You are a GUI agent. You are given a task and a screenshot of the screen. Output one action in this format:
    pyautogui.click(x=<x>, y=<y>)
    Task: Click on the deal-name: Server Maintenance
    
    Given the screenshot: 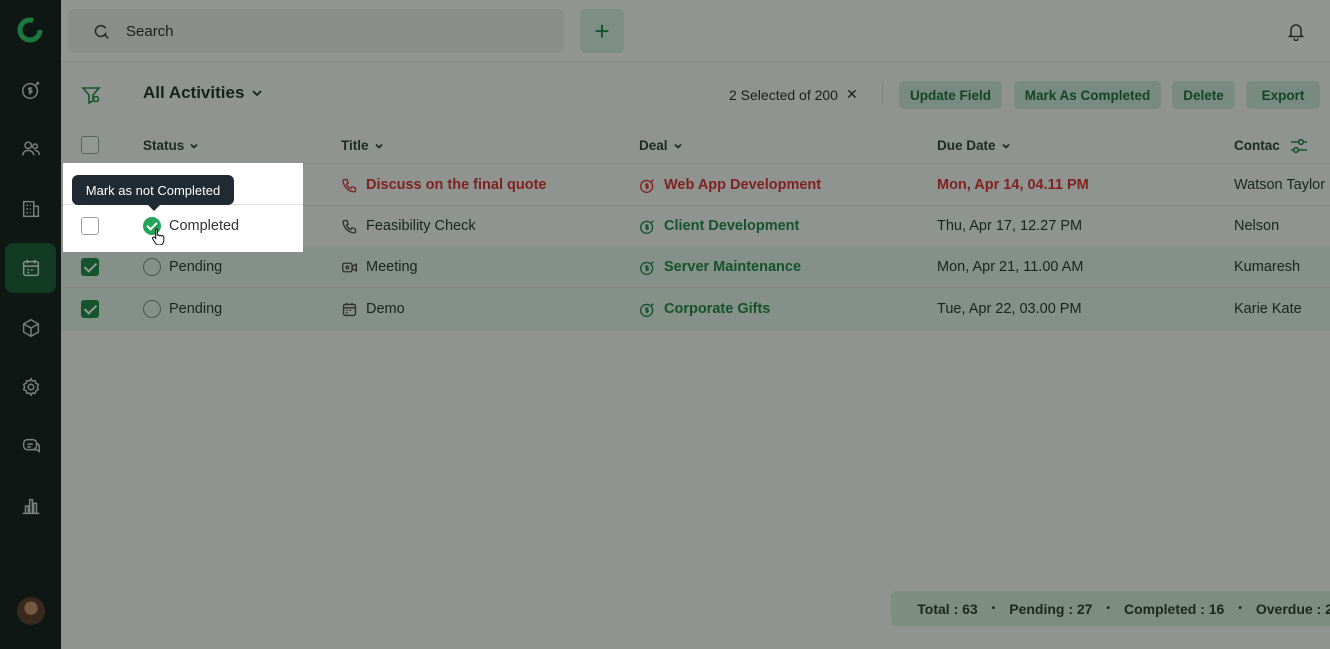 What is the action you would take?
    pyautogui.click(x=733, y=267)
    